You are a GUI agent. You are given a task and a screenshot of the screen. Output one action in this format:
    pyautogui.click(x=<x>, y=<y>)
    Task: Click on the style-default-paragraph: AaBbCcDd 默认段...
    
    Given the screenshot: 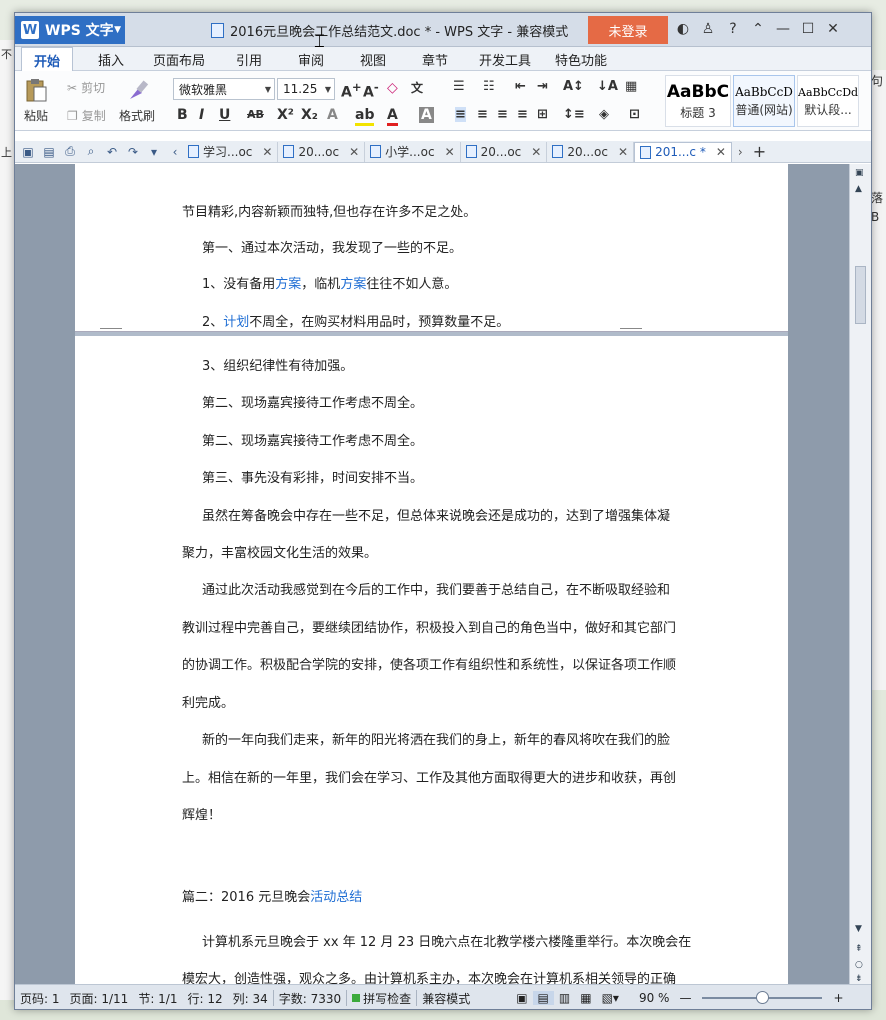 What is the action you would take?
    pyautogui.click(x=828, y=101)
    